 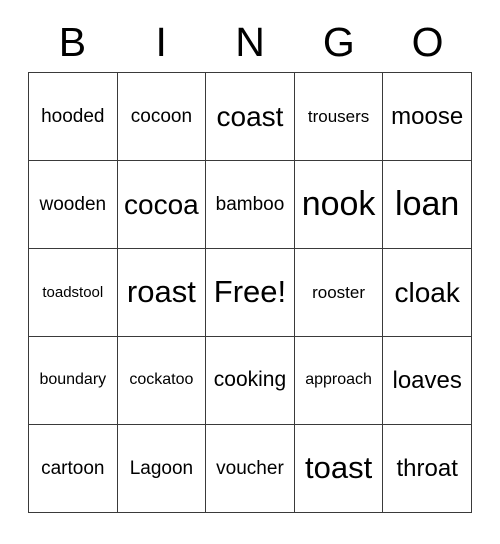 I want to click on bingo-cell: toast, so click(x=339, y=469).